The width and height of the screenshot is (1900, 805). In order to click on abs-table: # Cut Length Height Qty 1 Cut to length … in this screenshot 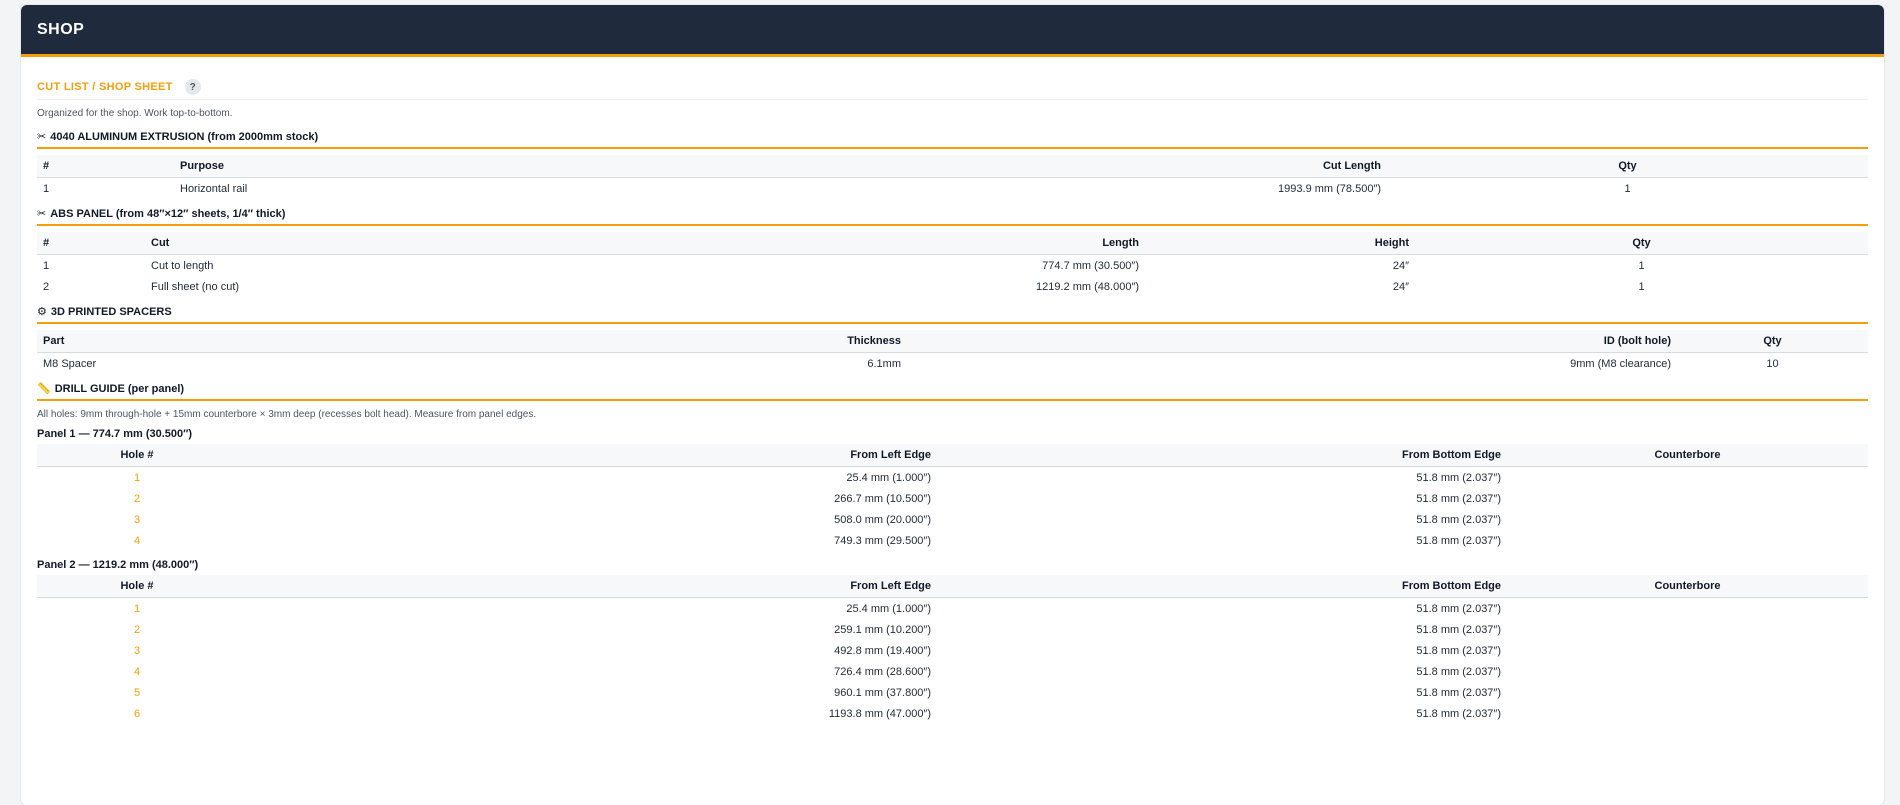, I will do `click(952, 264)`.